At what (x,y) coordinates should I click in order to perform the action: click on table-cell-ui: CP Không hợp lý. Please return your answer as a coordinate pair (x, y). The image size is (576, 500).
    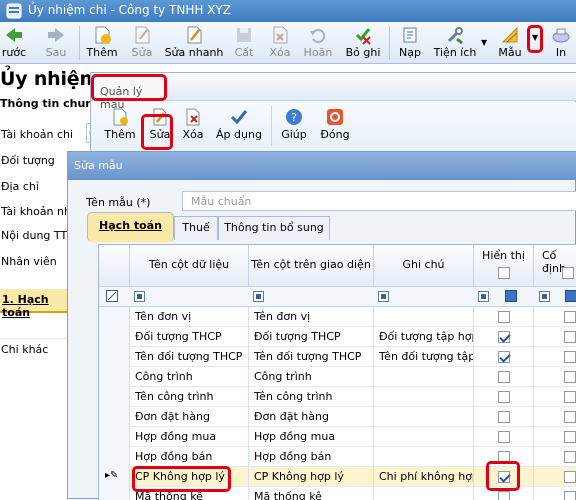
    Looking at the image, I should click on (311, 477).